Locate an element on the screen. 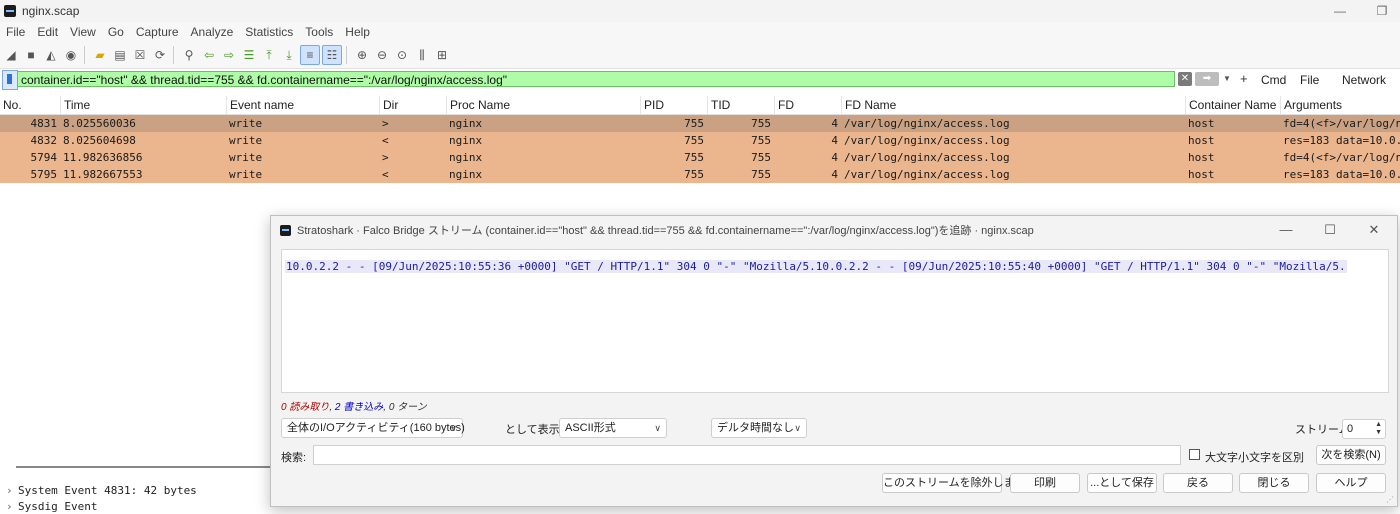  menu-go: Go is located at coordinates (116, 32).